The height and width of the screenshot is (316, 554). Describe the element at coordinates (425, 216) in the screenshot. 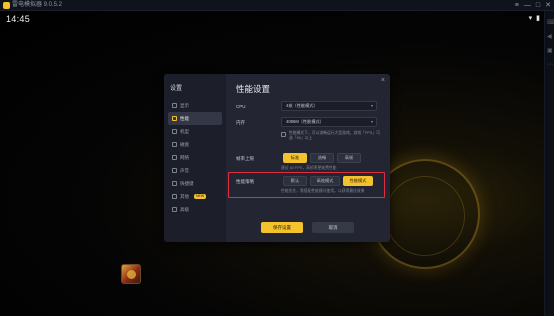

I see `wallpaper-glow-inner` at that location.